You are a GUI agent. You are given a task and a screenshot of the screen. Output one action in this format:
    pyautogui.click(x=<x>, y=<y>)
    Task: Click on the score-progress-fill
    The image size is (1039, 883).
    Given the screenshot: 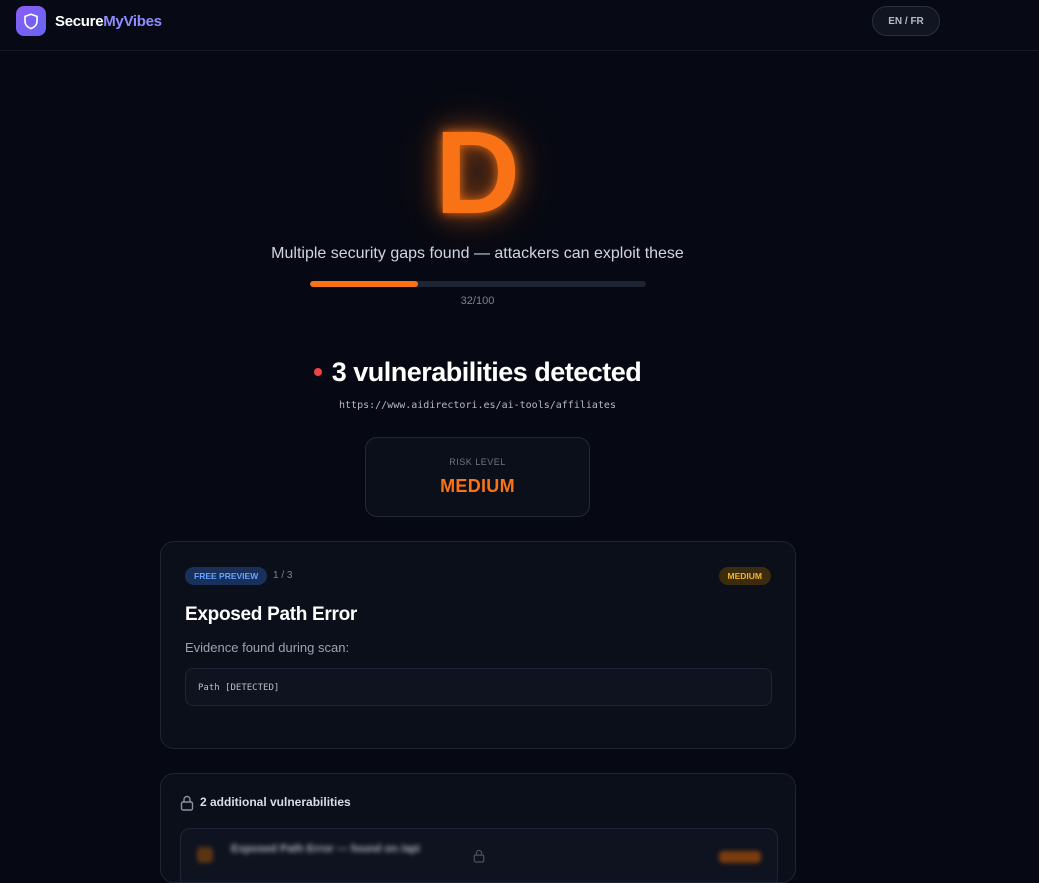 What is the action you would take?
    pyautogui.click(x=364, y=284)
    